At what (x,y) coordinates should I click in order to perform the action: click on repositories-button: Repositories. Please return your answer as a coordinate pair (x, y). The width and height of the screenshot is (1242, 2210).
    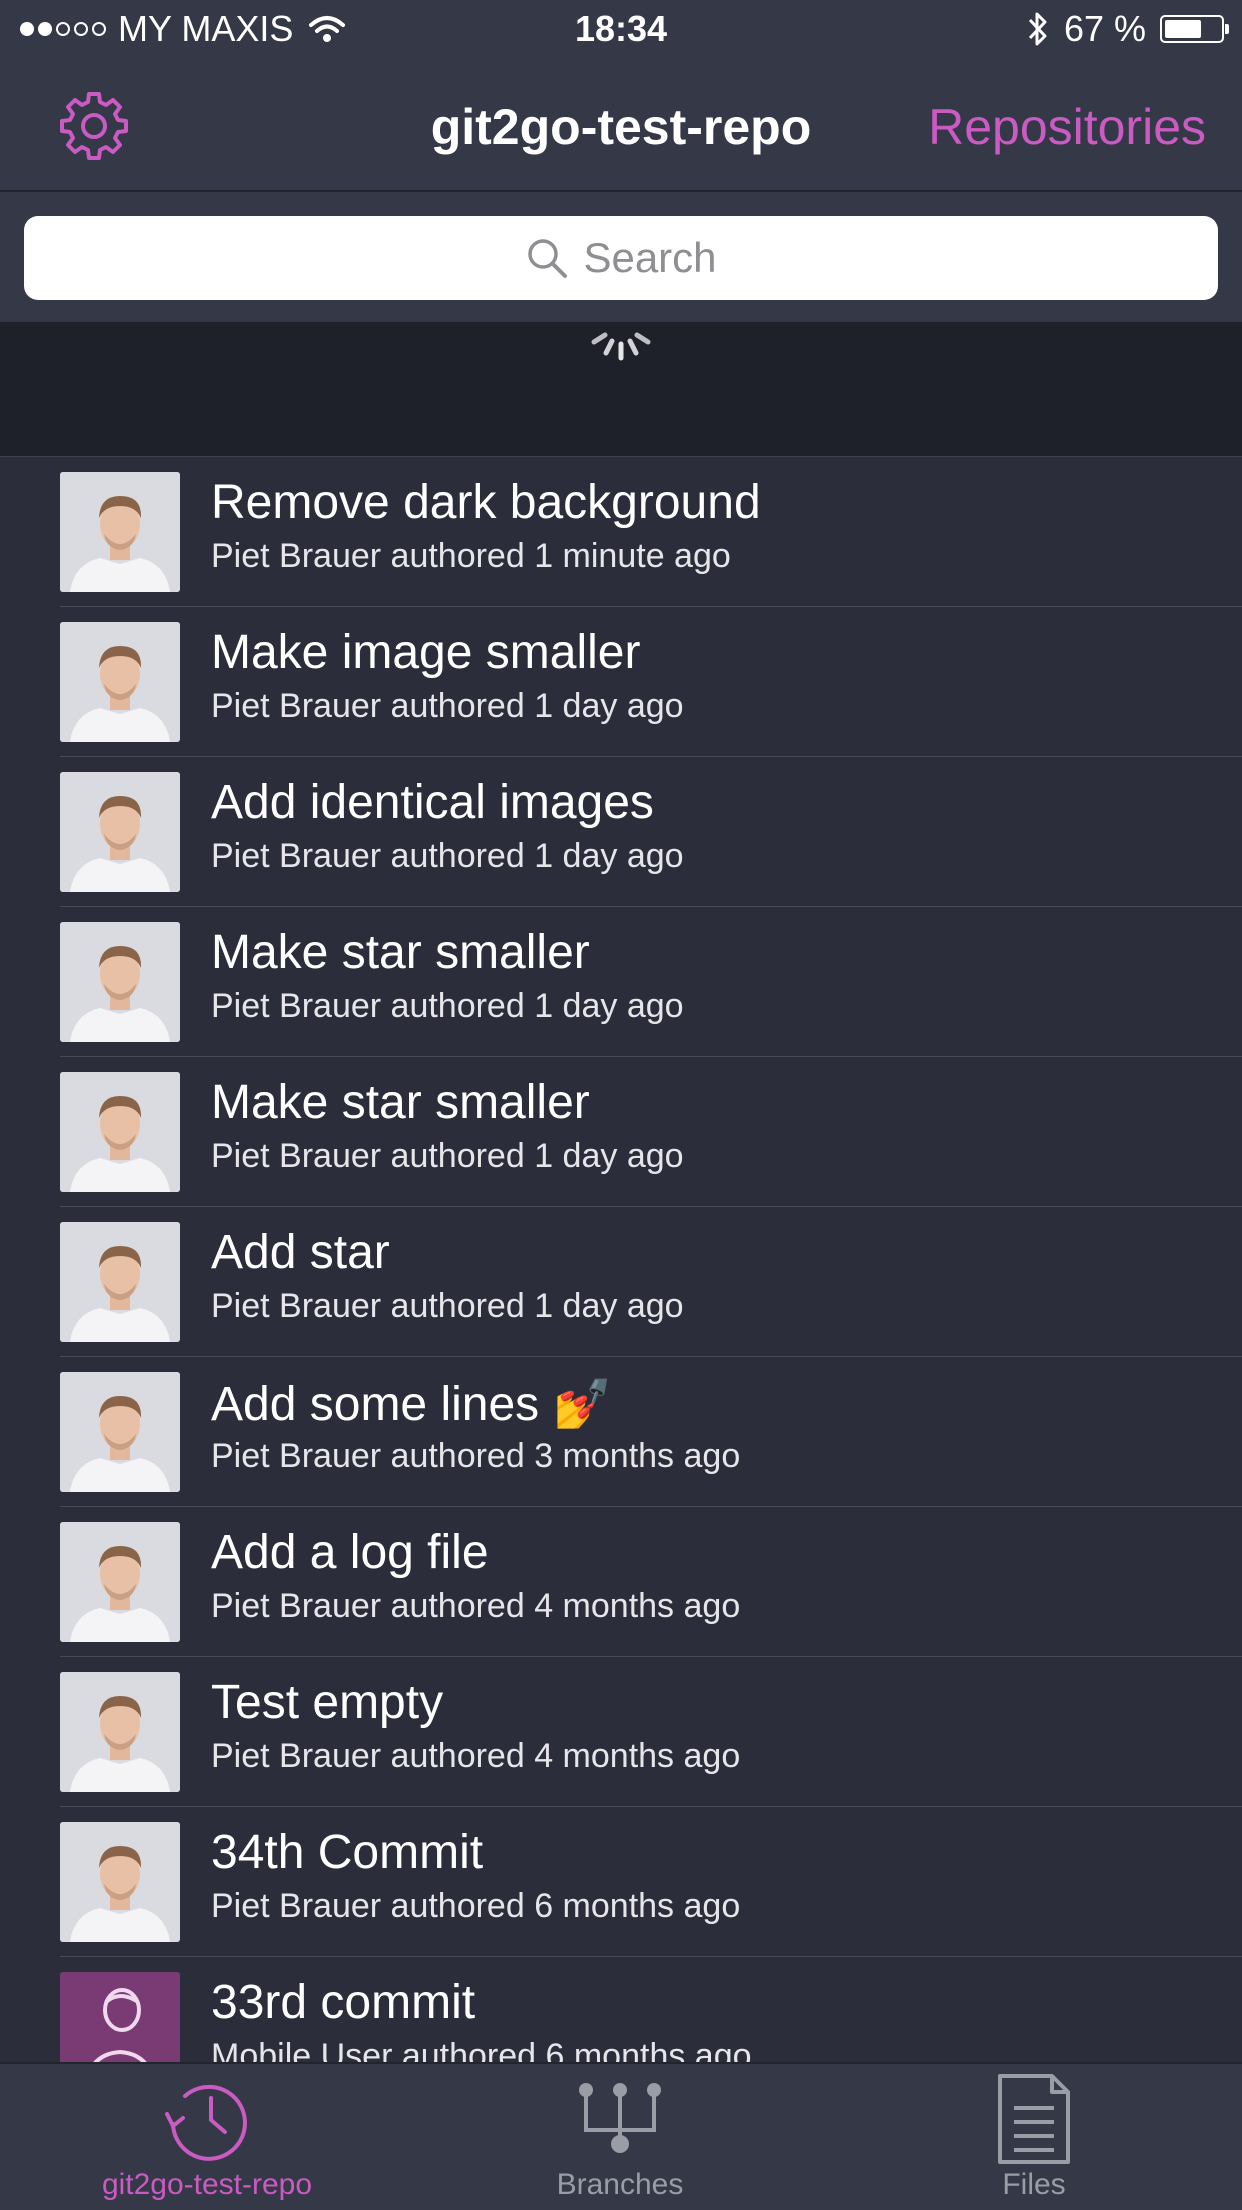
    Looking at the image, I should click on (1067, 127).